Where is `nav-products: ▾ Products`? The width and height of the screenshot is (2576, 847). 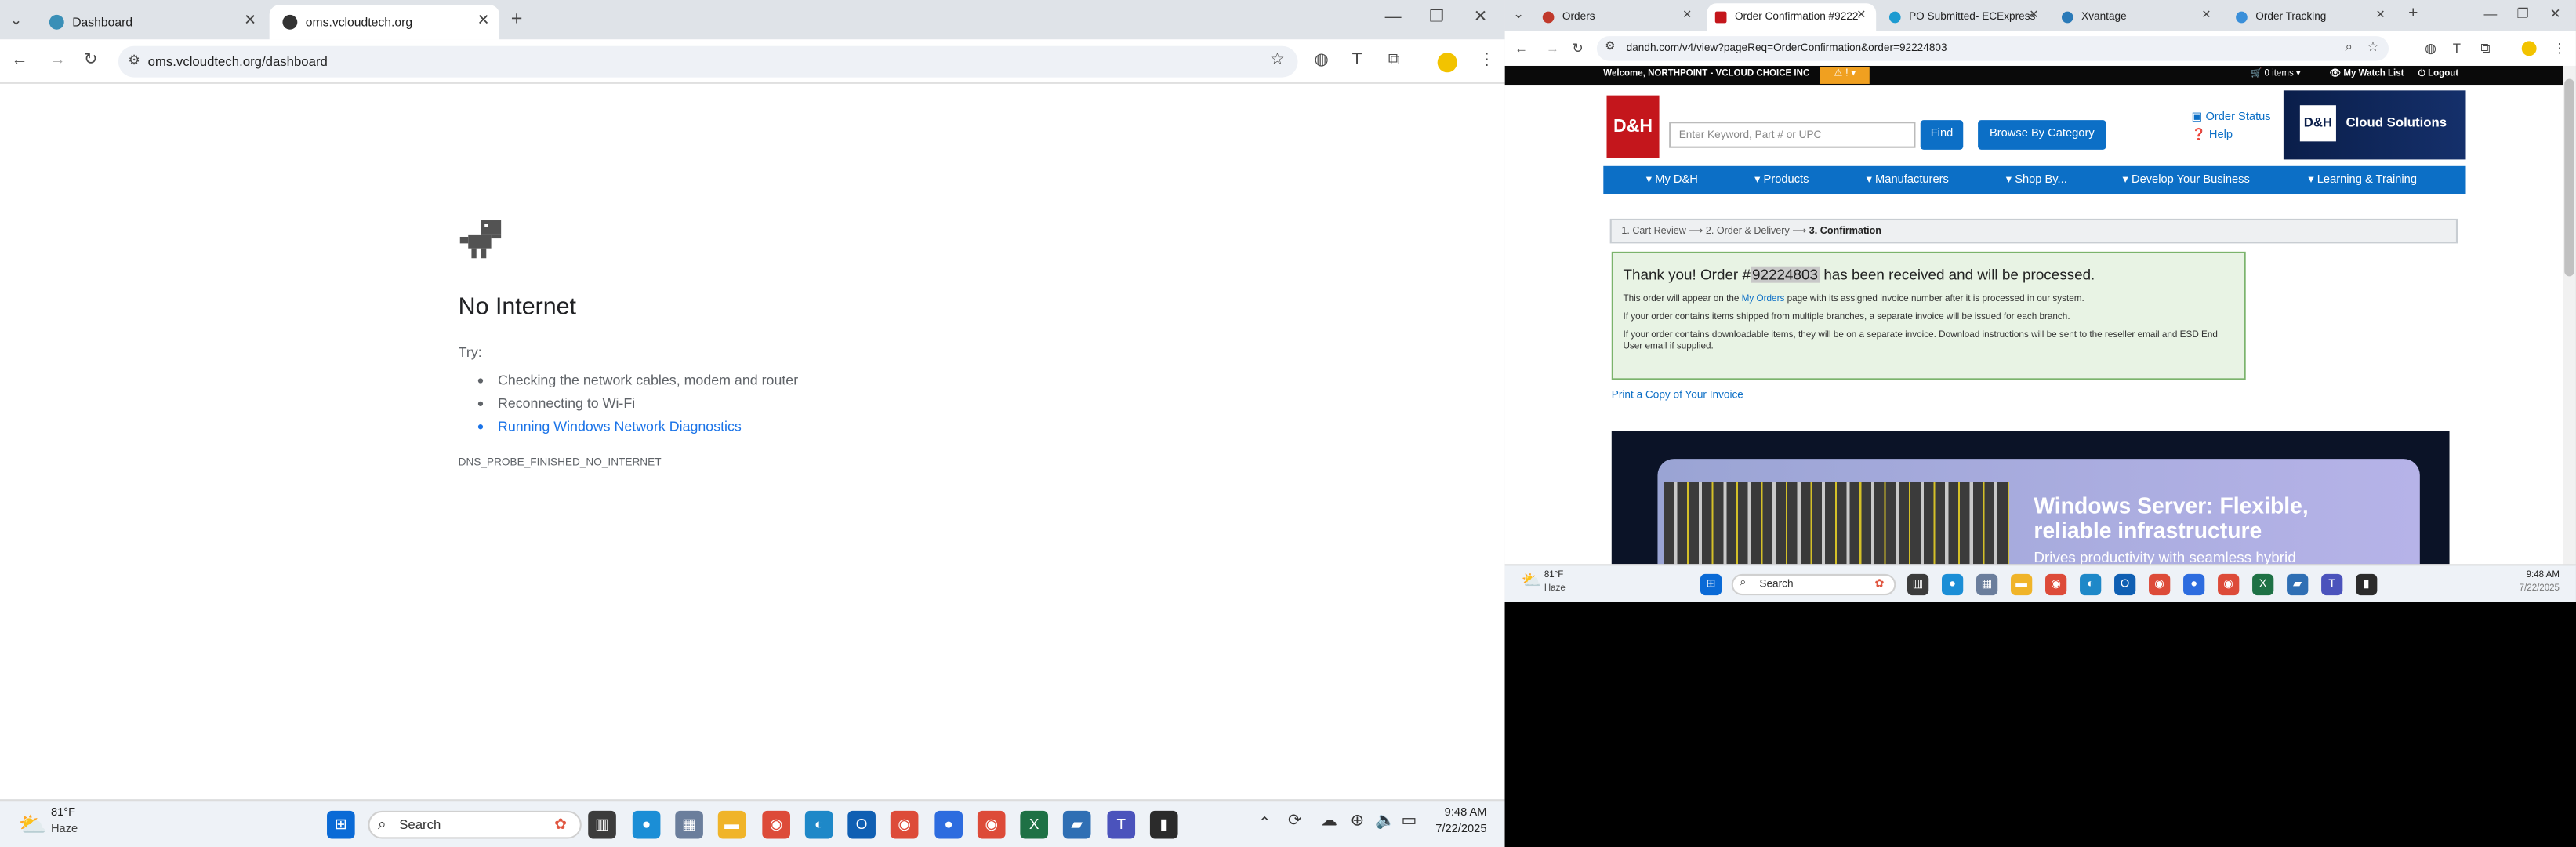 nav-products: ▾ Products is located at coordinates (1782, 179).